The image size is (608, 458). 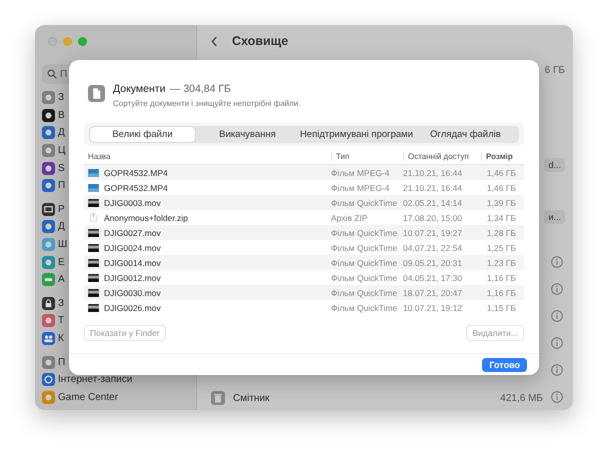 What do you see at coordinates (432, 293) in the screenshot?
I see `access-date: 18.07.21, 20:47` at bounding box center [432, 293].